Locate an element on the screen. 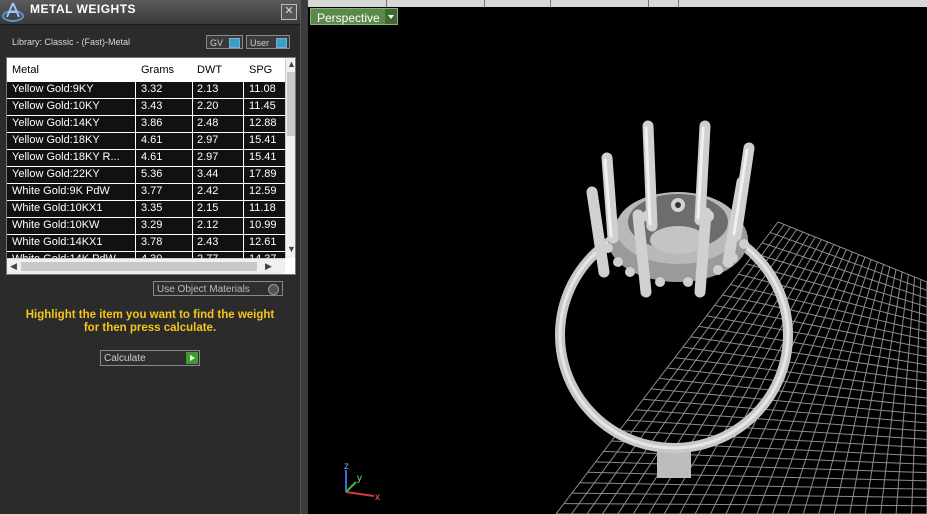 The width and height of the screenshot is (927, 514). calculate-button: Calculate is located at coordinates (150, 358).